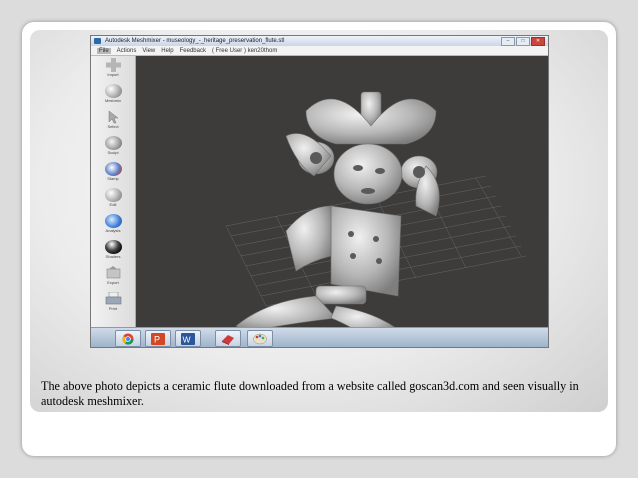 The image size is (638, 478). I want to click on tool-import-label: Import, so click(113, 74).